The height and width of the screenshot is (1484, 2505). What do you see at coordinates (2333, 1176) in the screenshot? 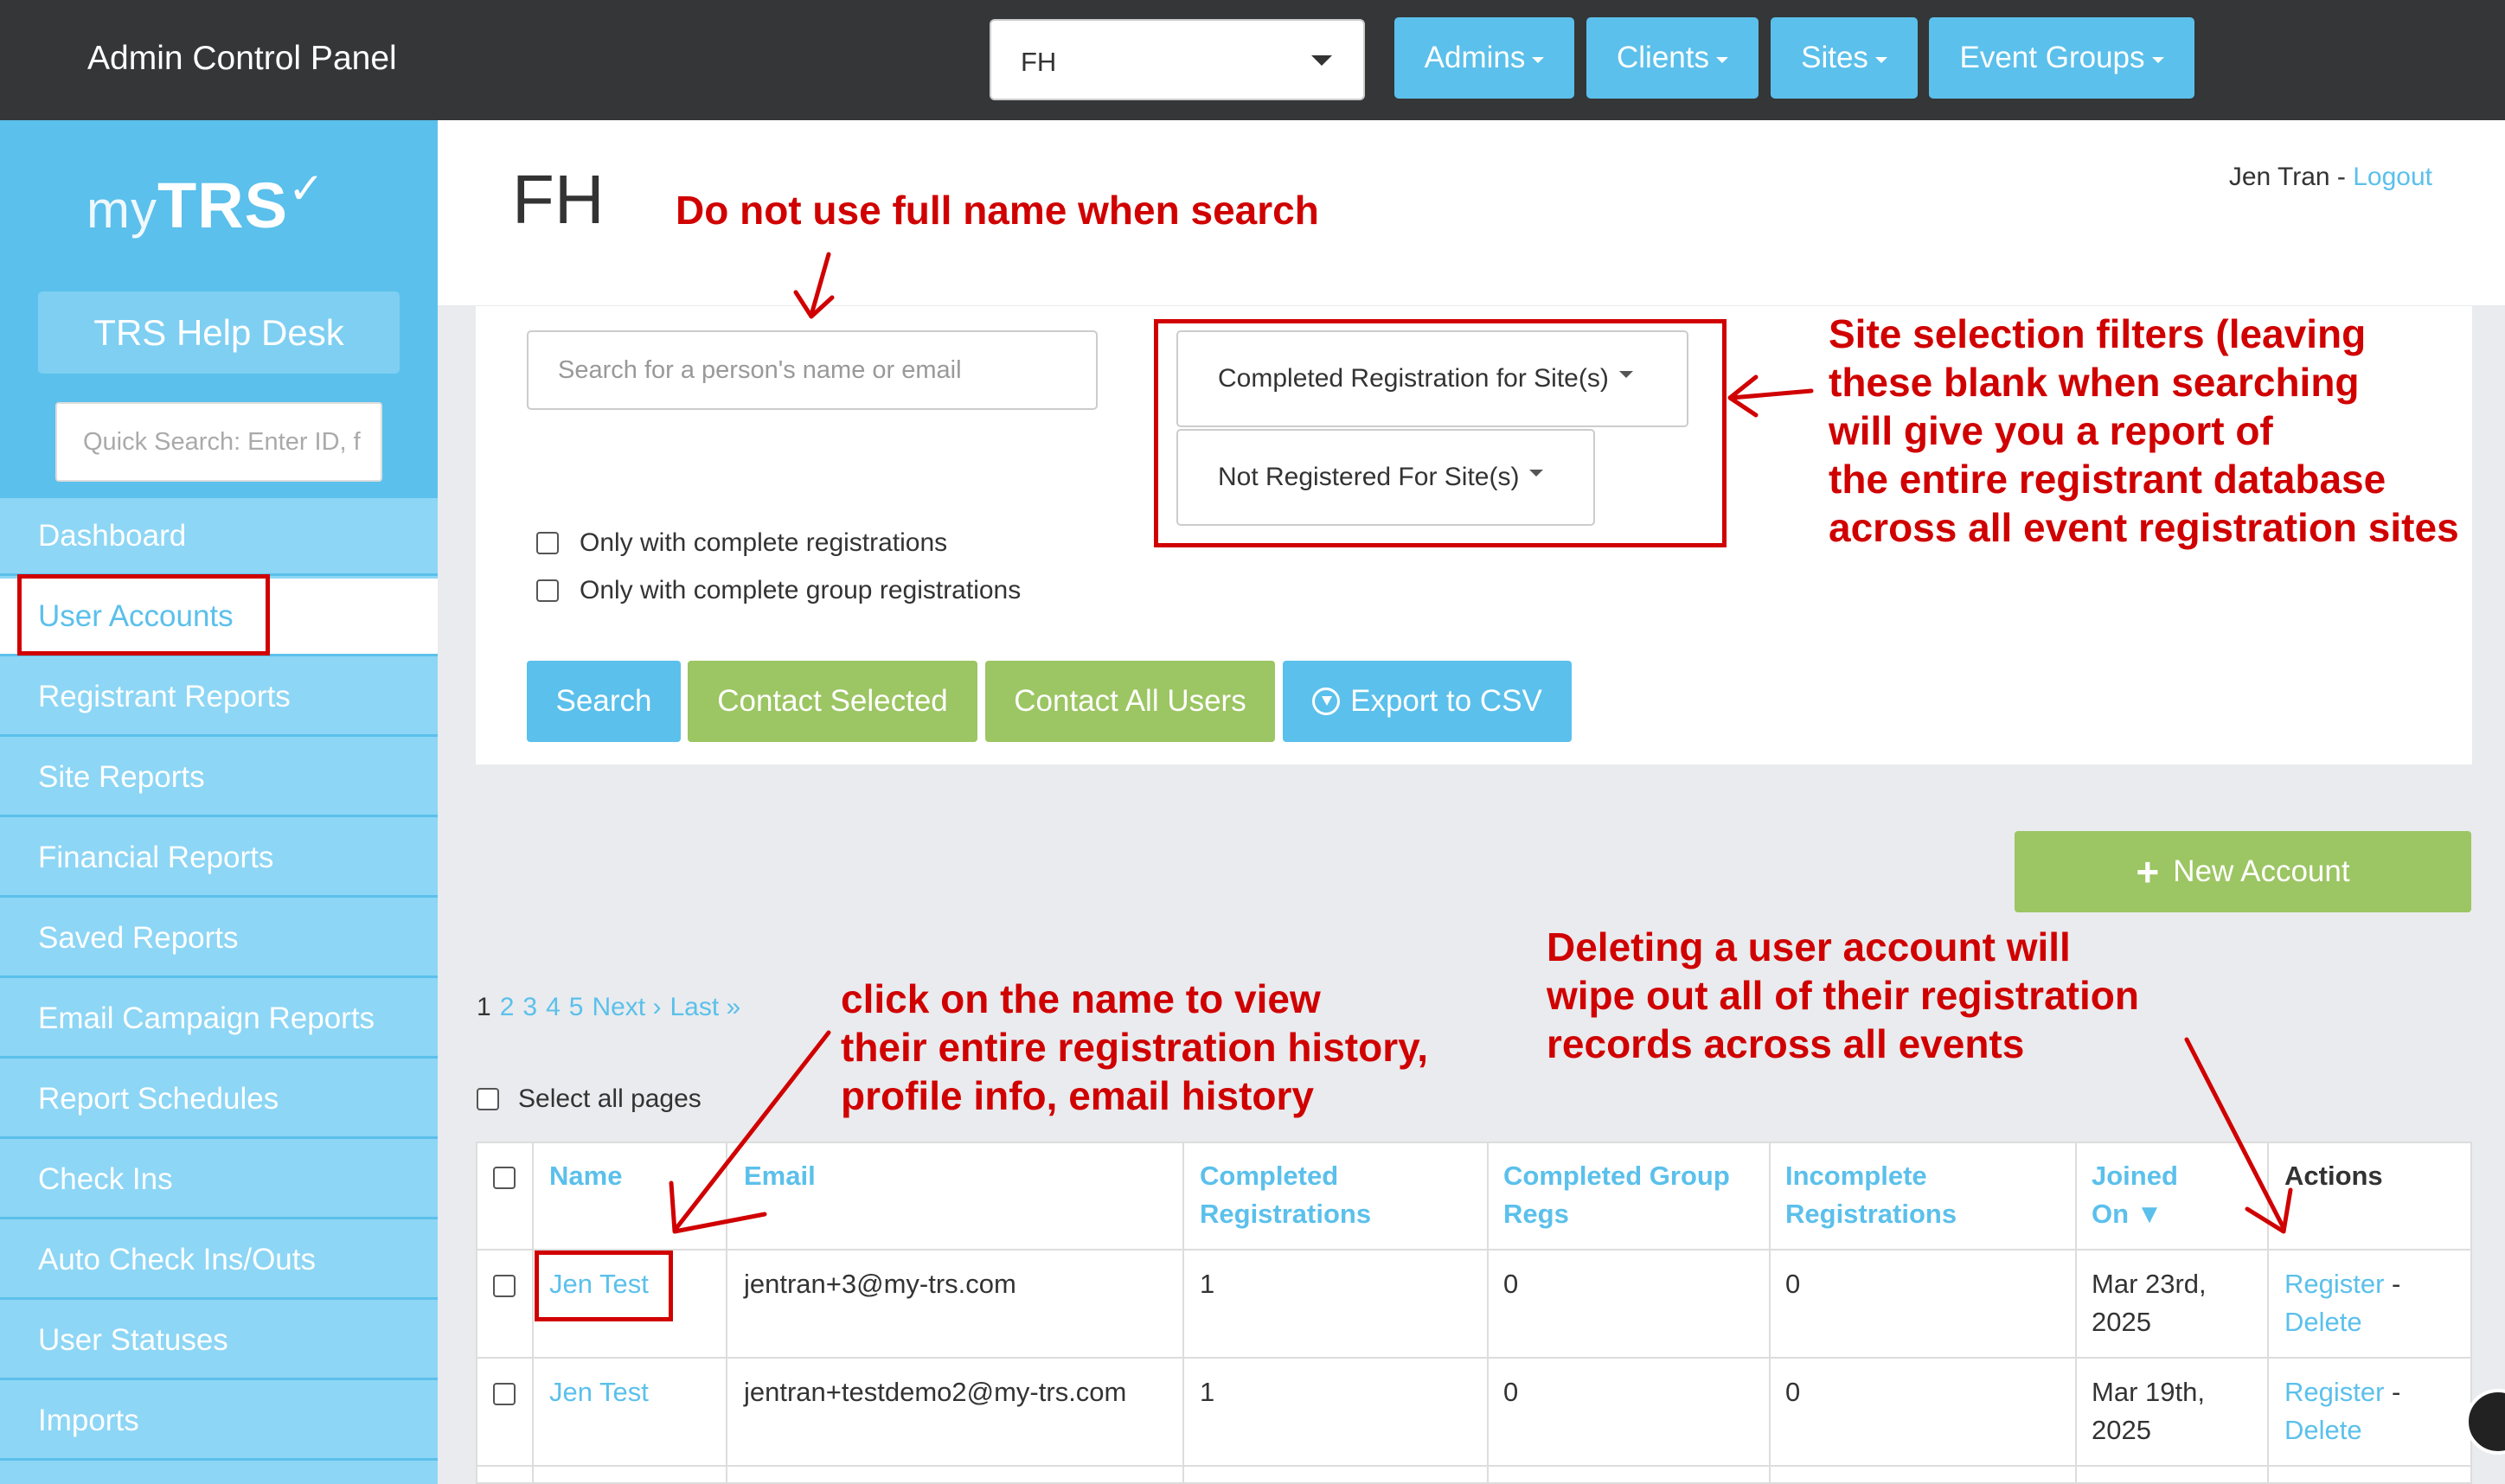
I see `col-actions: Actions` at bounding box center [2333, 1176].